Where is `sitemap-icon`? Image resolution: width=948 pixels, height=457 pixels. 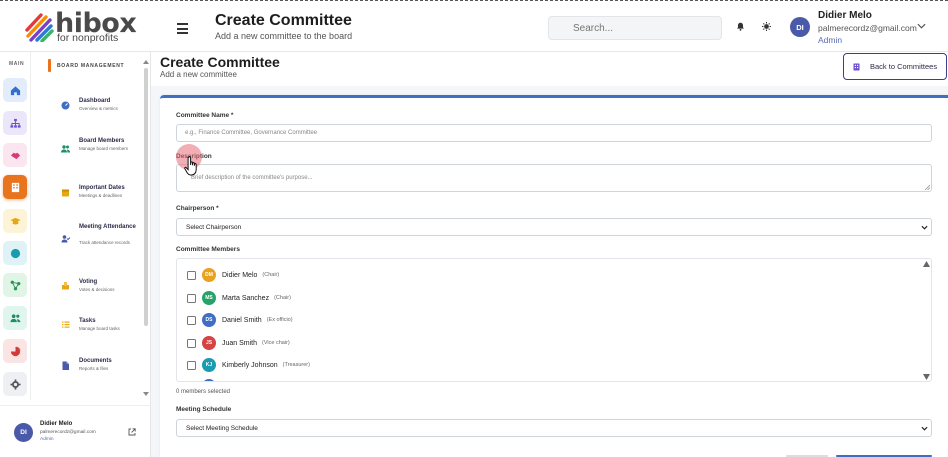 sitemap-icon is located at coordinates (15, 123).